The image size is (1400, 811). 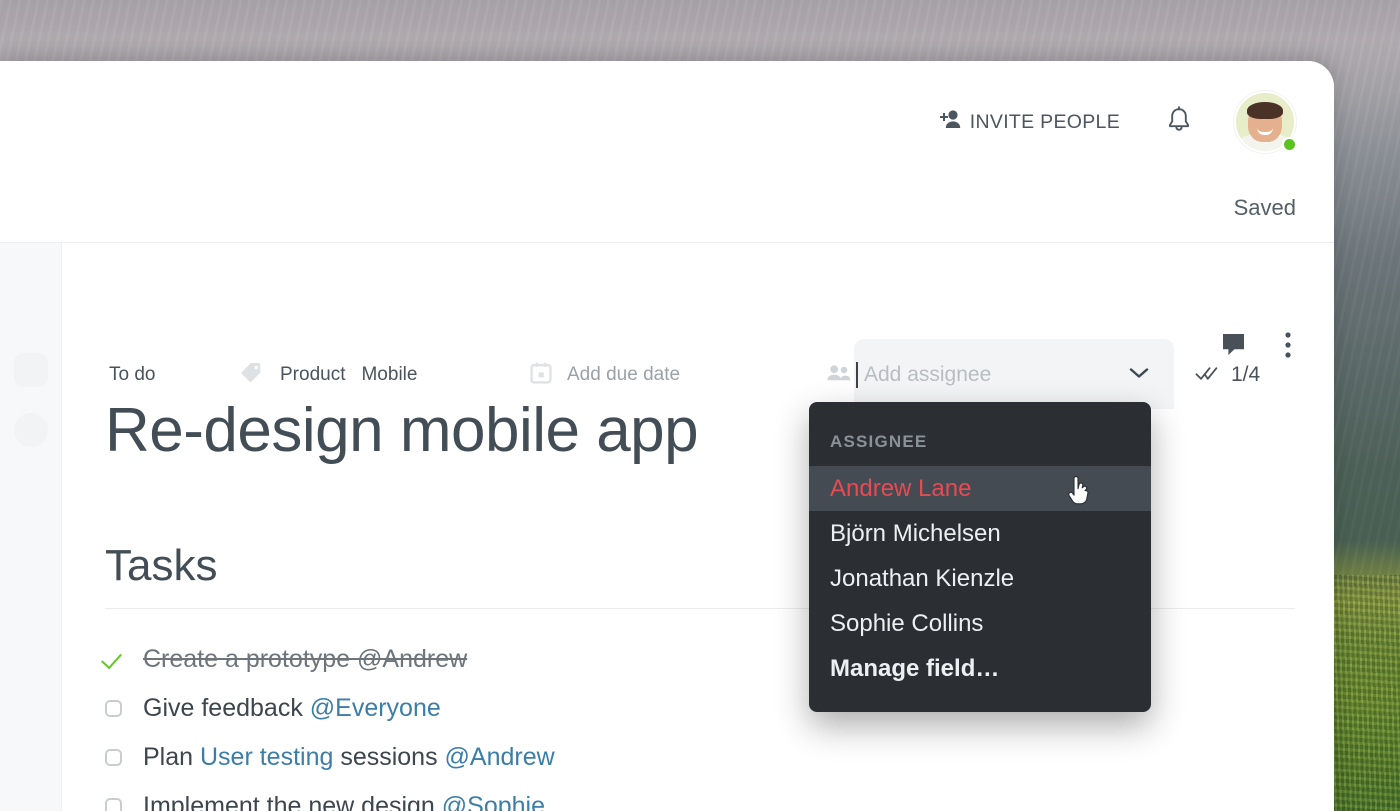 What do you see at coordinates (857, 375) in the screenshot?
I see `text-caret` at bounding box center [857, 375].